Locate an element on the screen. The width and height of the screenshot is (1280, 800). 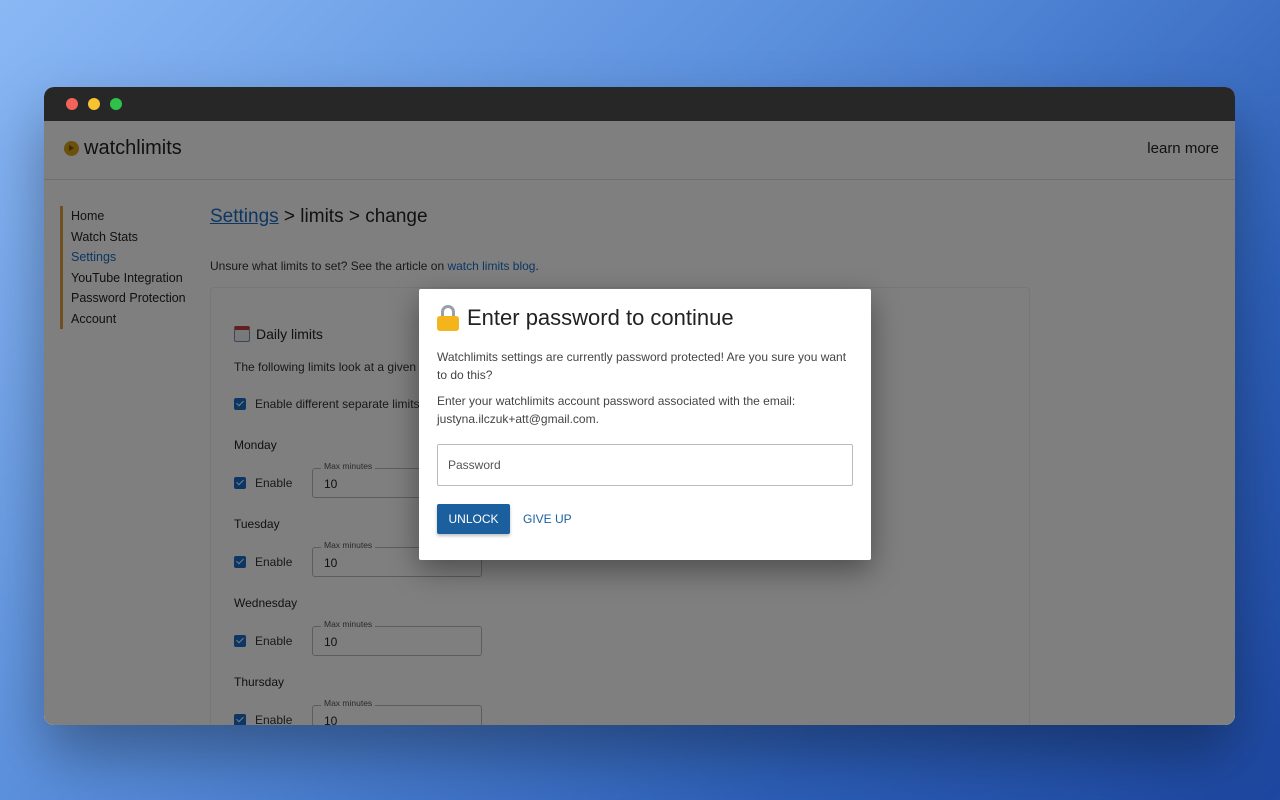
modal-title-text: Enter password to continue is located at coordinates (600, 317).